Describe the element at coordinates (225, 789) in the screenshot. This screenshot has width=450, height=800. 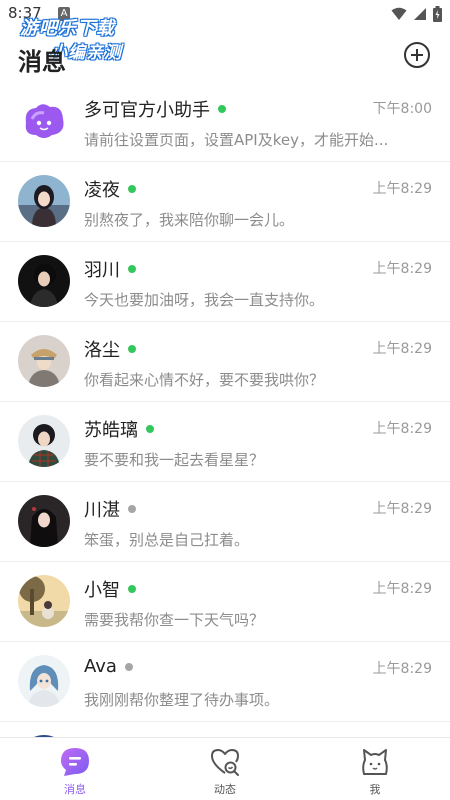
I see `nav-label: 动态` at that location.